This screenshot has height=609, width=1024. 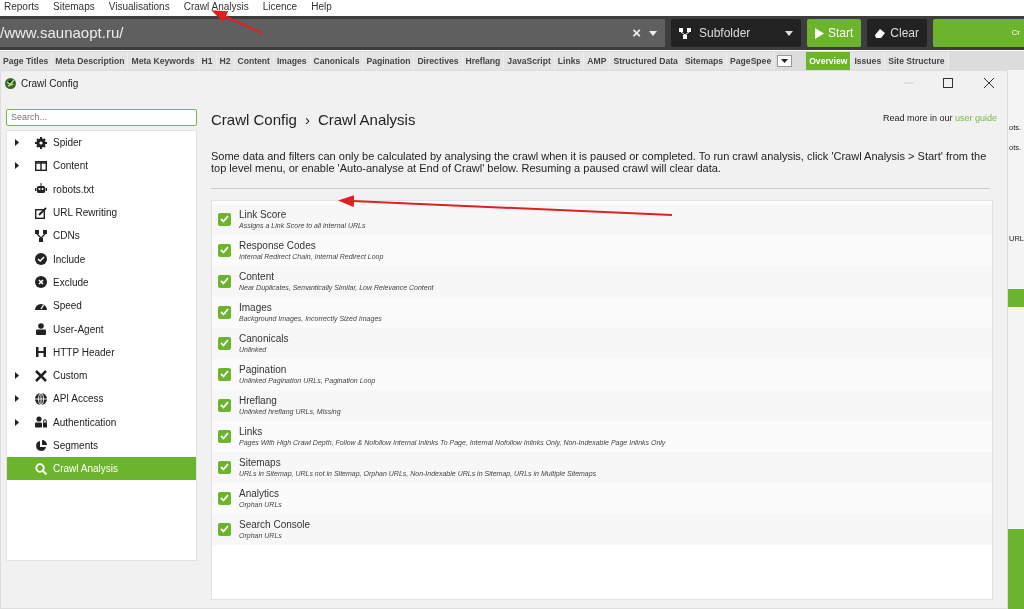 What do you see at coordinates (90, 61) in the screenshot?
I see `tab: Meta Description` at bounding box center [90, 61].